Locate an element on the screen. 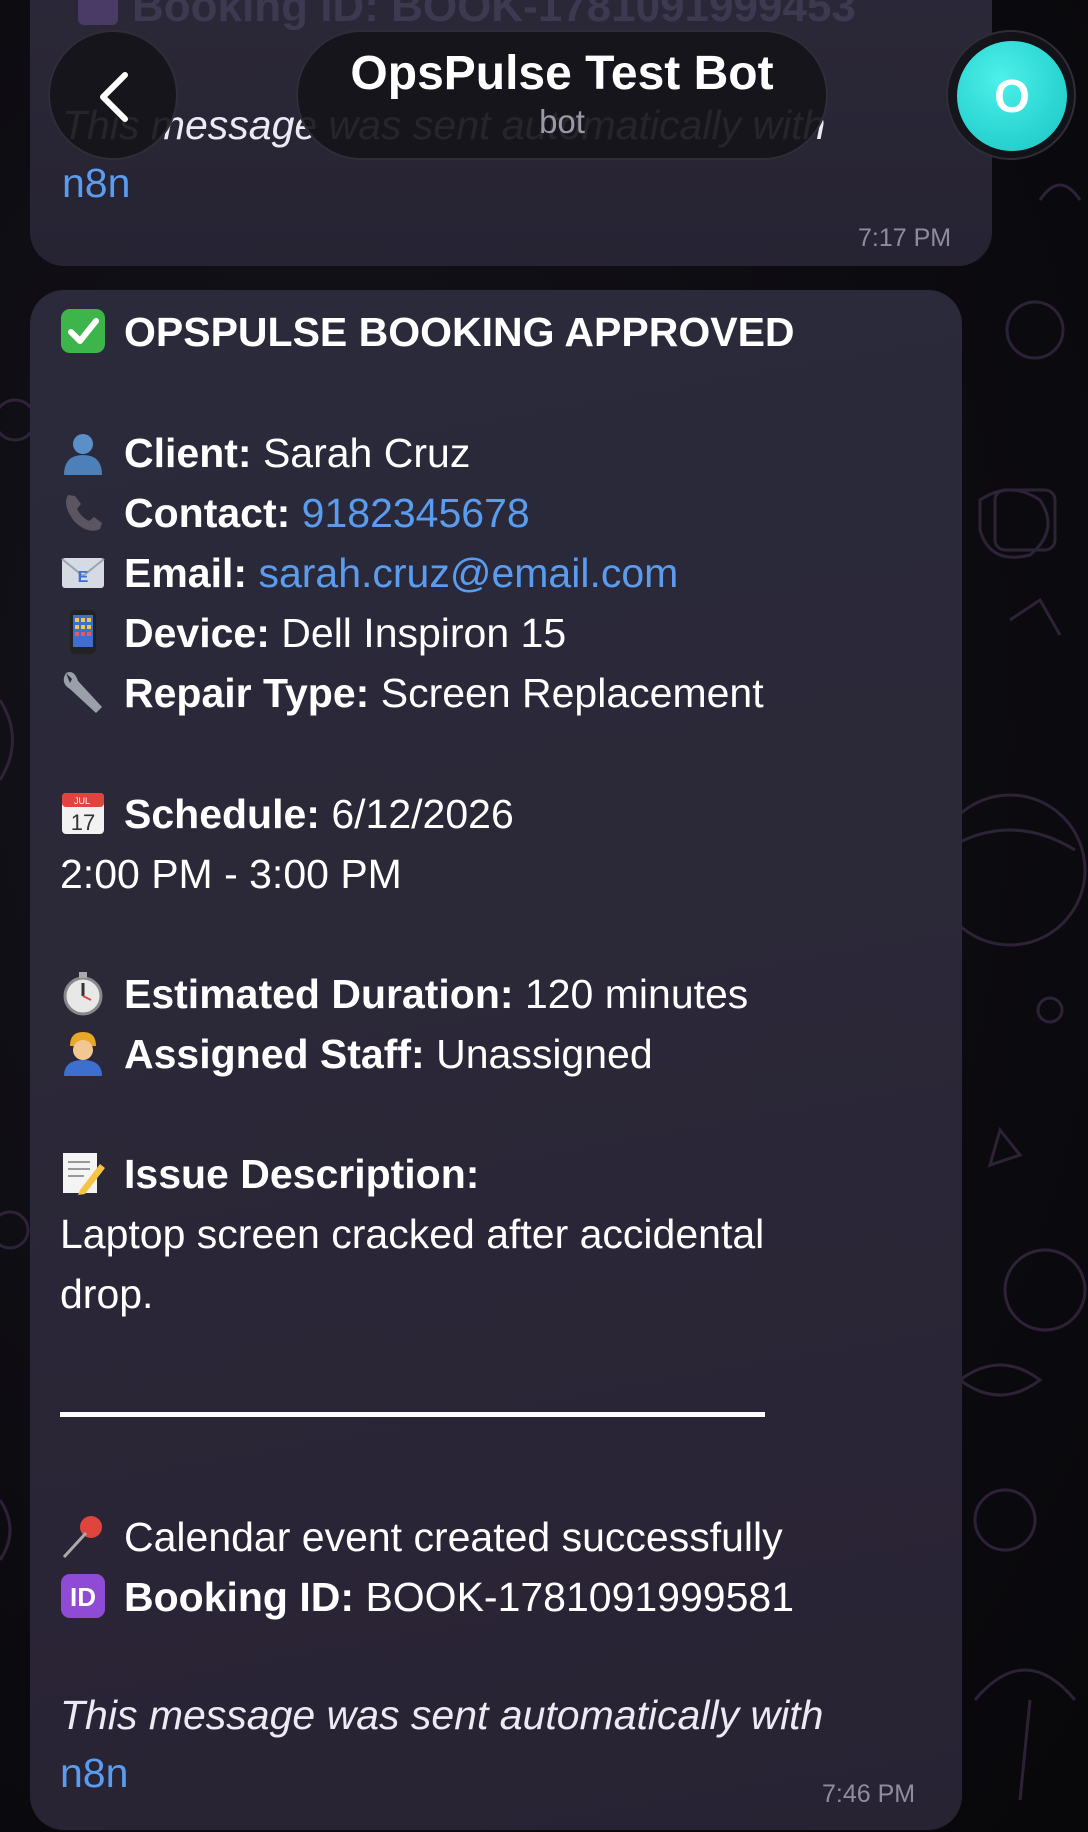 The width and height of the screenshot is (1088, 1832). issue-description-line-2: drop. is located at coordinates (107, 1294).